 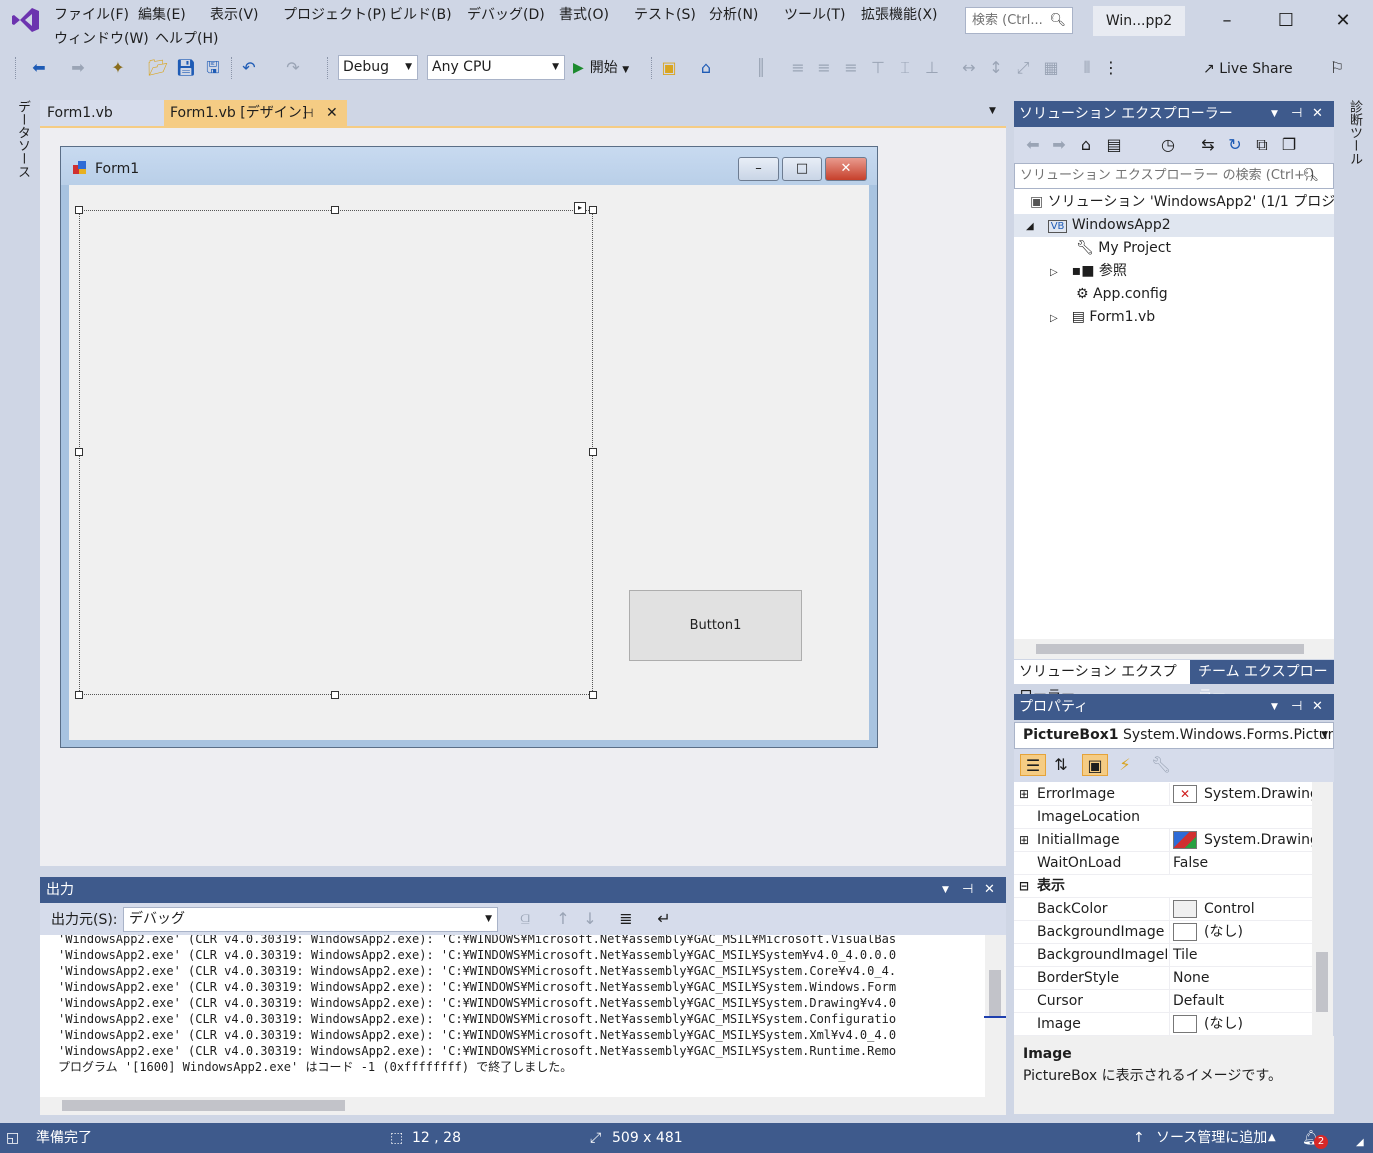 What do you see at coordinates (1163, 817) in the screenshot?
I see `prop-row-imagelocation: ImageLocation` at bounding box center [1163, 817].